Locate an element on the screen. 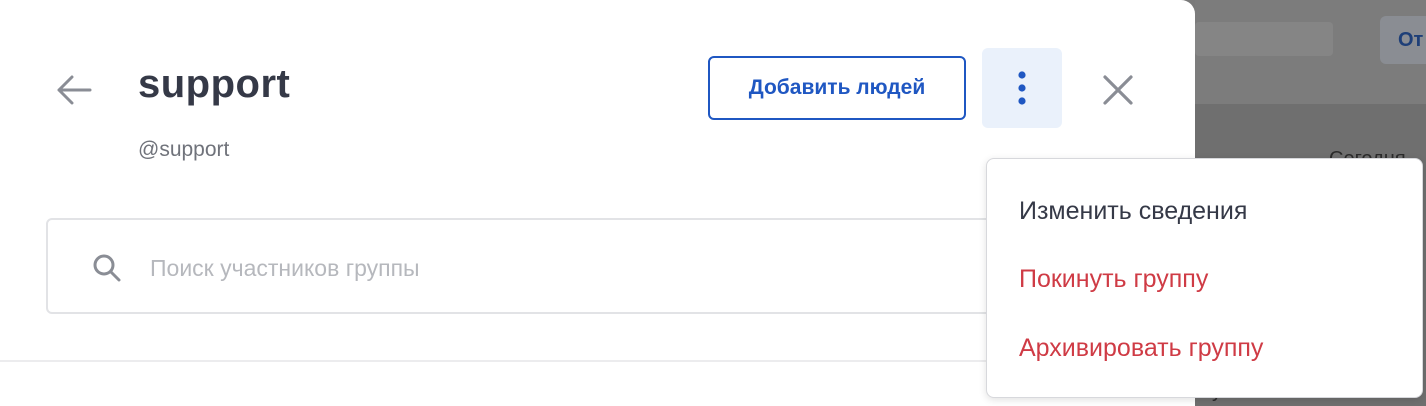 This screenshot has height=406, width=1426. more-options-button is located at coordinates (1022, 88).